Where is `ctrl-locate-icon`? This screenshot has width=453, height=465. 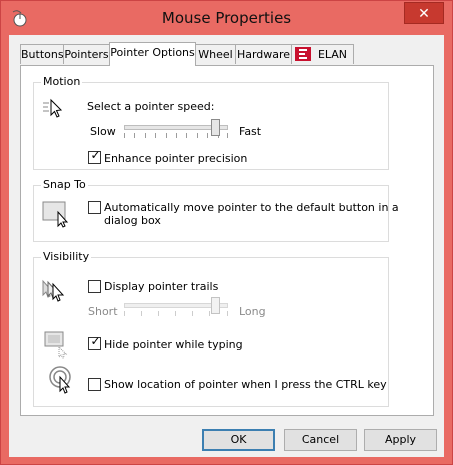 ctrl-locate-icon is located at coordinates (62, 381).